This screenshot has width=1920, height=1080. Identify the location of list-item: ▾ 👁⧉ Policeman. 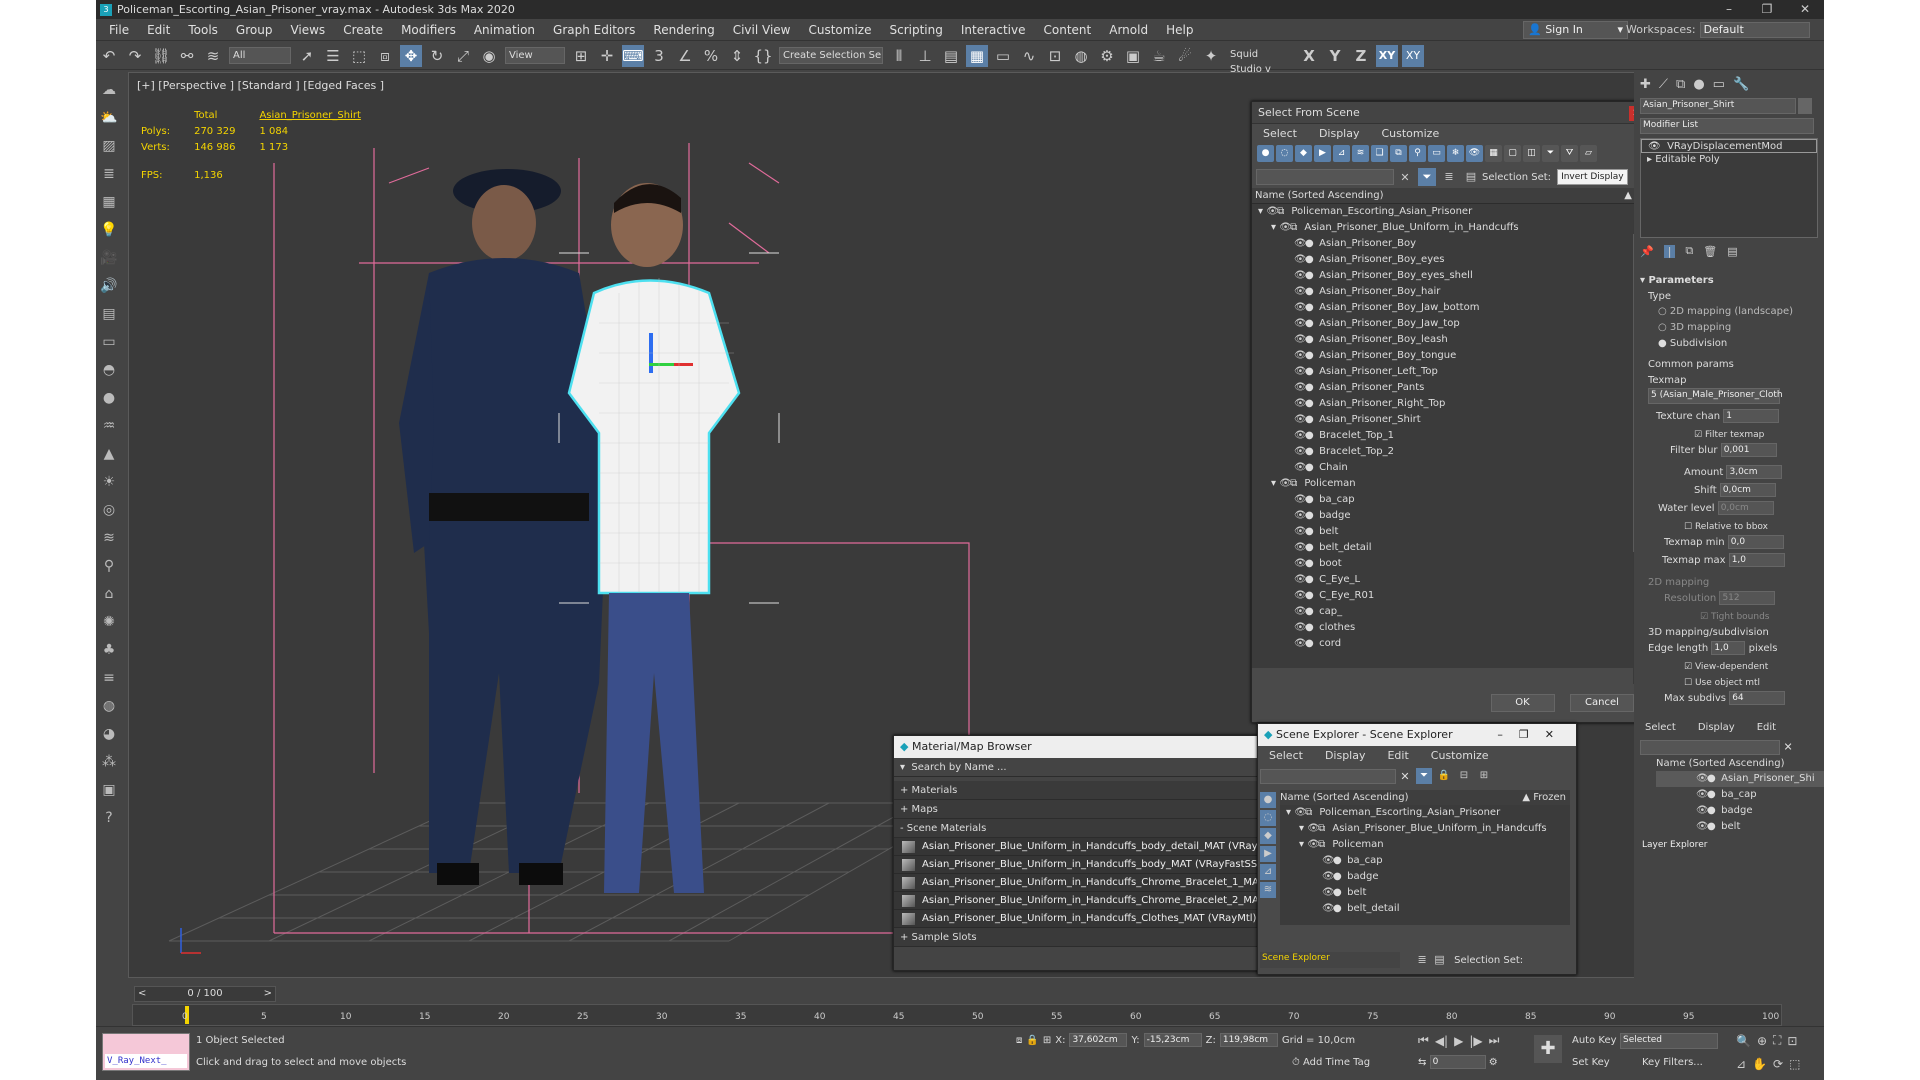
(1450, 484).